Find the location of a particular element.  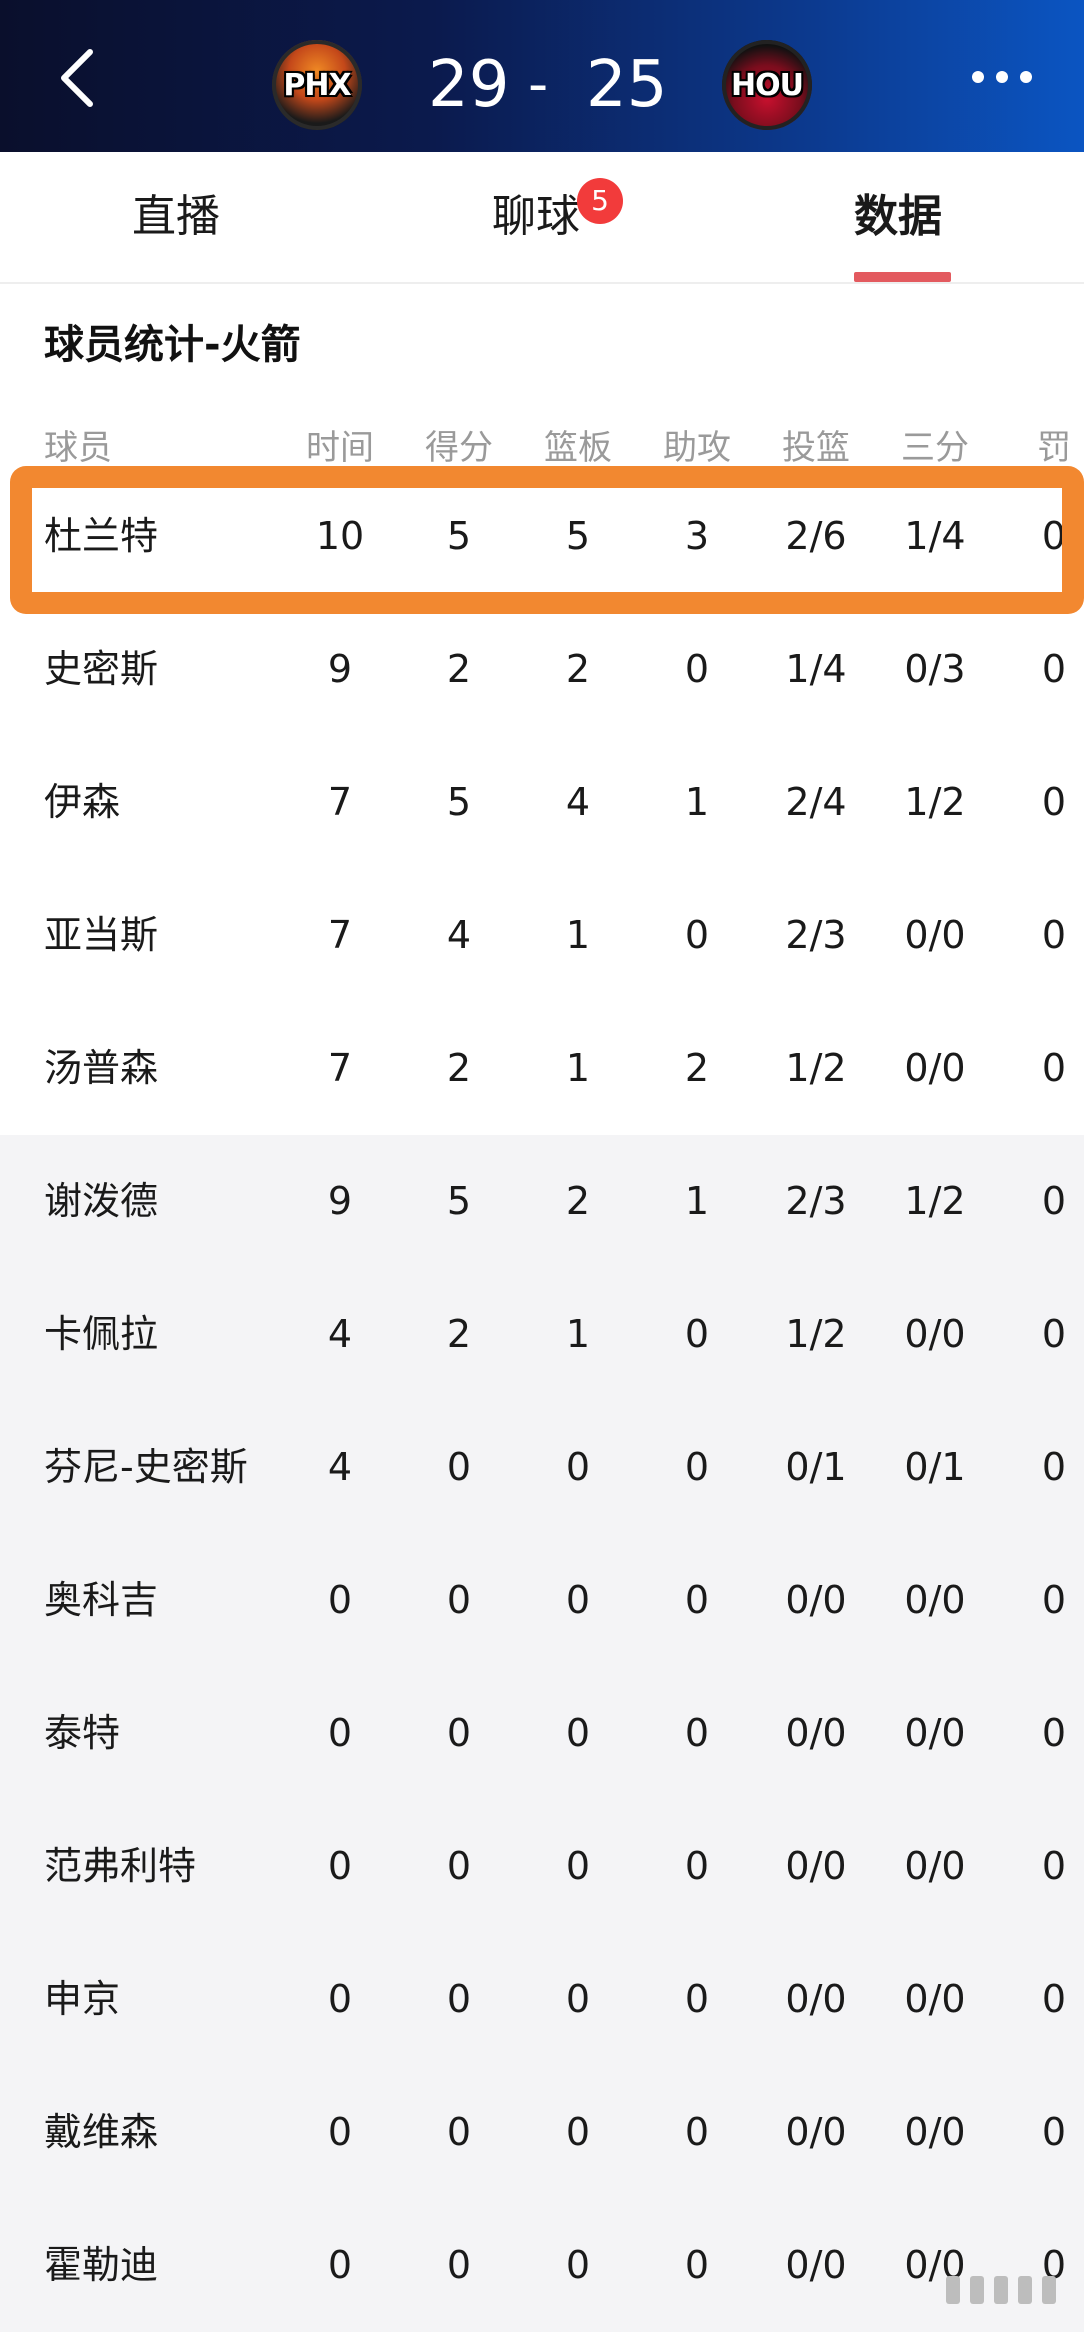

more-button is located at coordinates (1002, 77).